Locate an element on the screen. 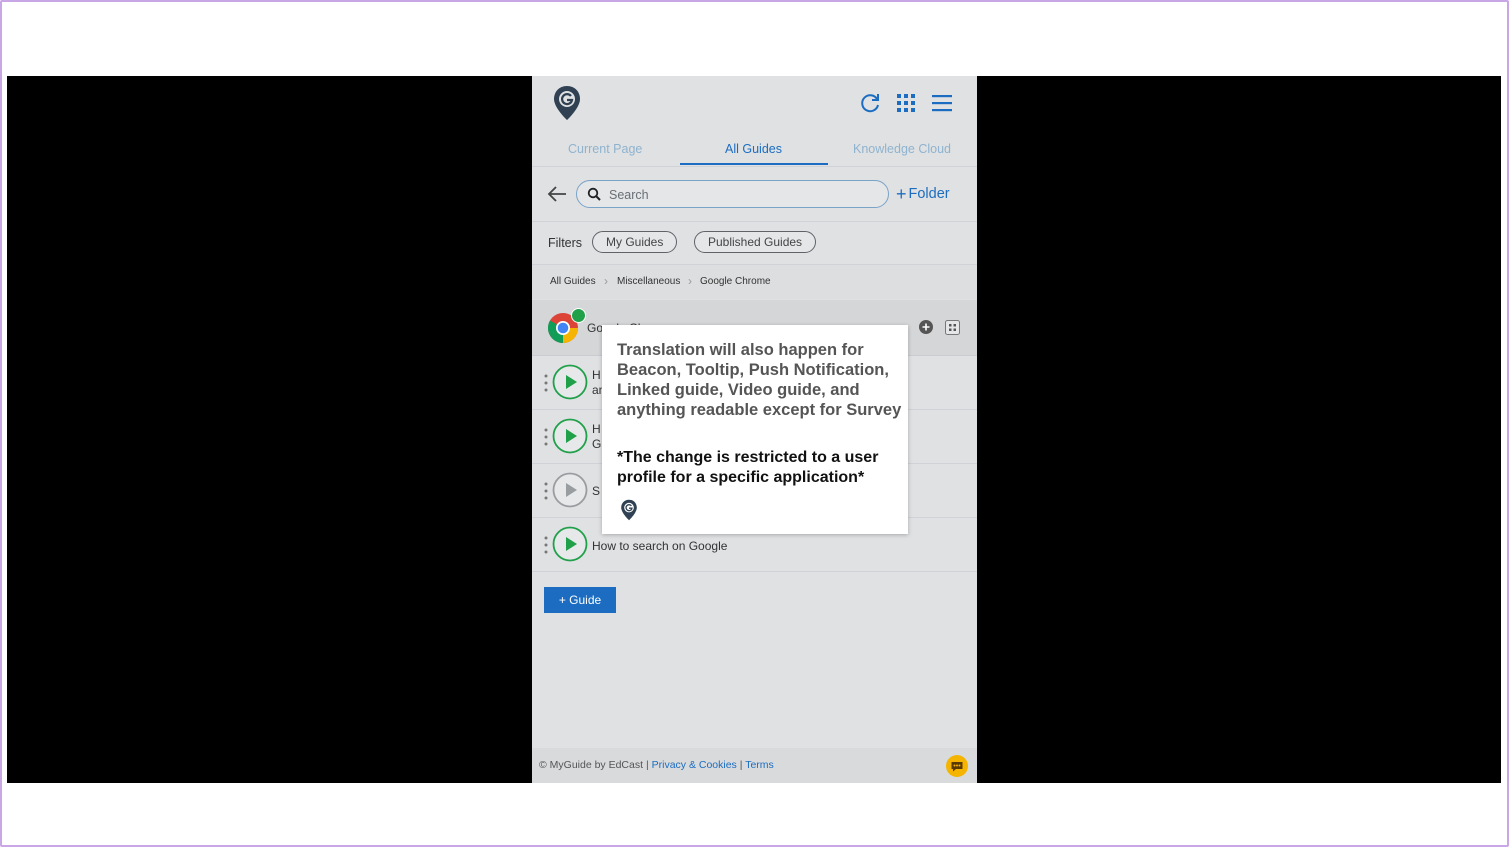 The image size is (1509, 847). play-disabled-icon is located at coordinates (570, 490).